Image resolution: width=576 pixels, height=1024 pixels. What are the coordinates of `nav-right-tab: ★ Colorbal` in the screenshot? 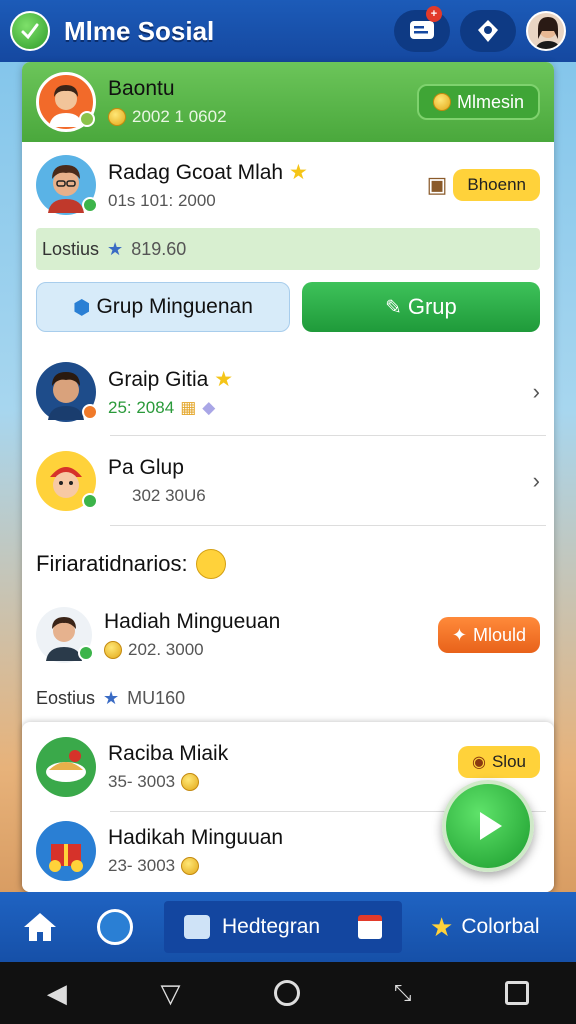 It's located at (485, 927).